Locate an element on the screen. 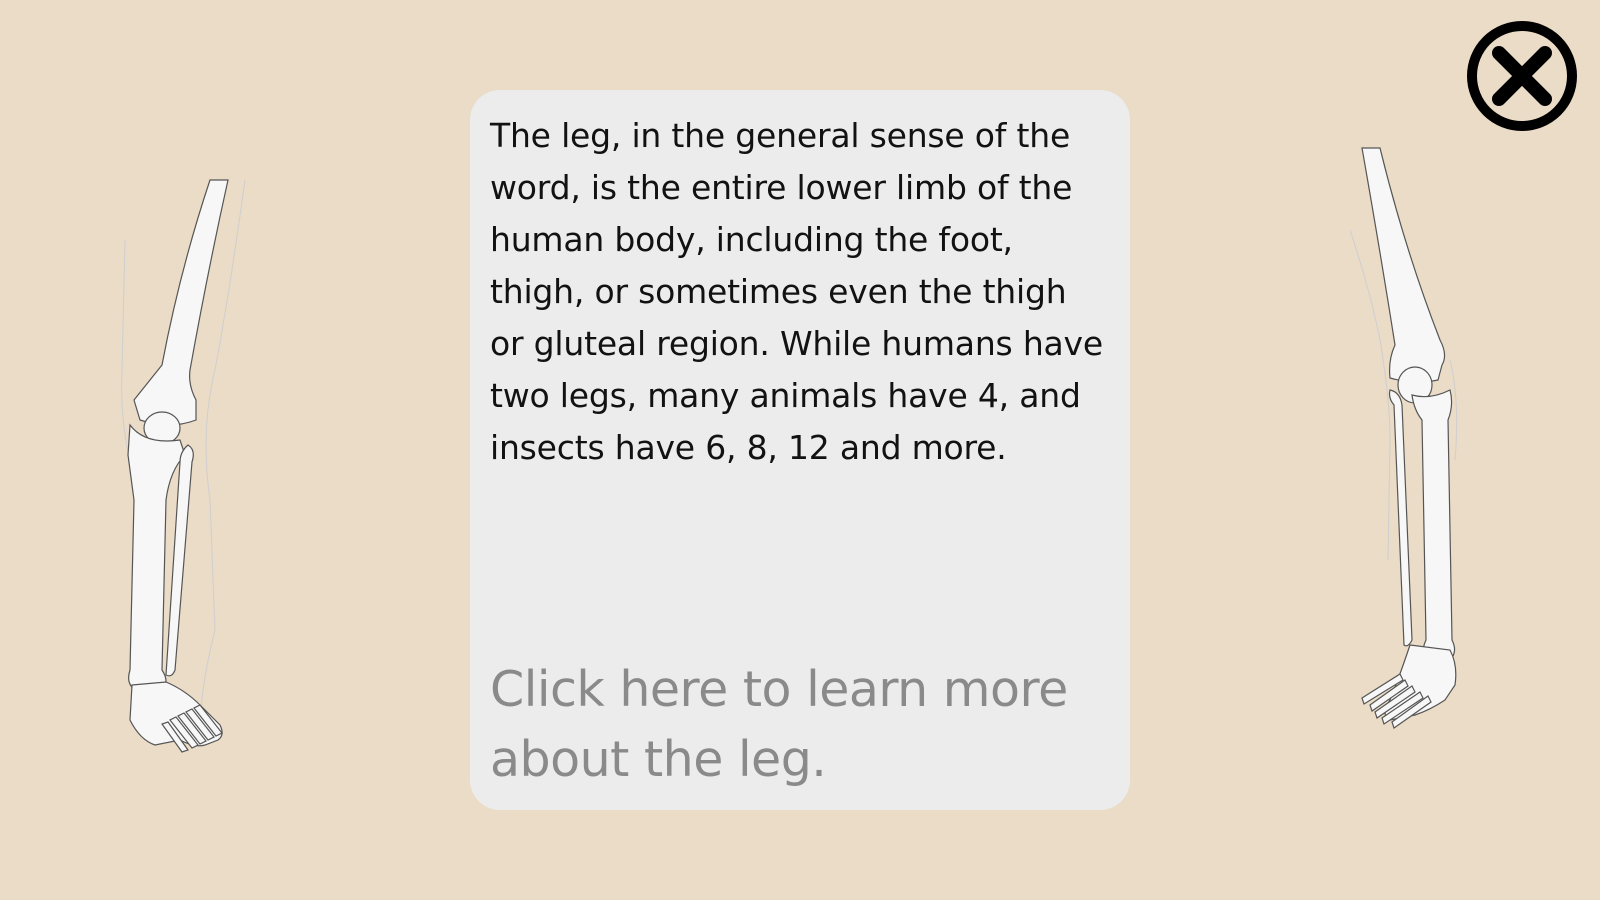 The height and width of the screenshot is (900, 1600). learn-more-link: Click here to learn more about the leg. is located at coordinates (790, 725).